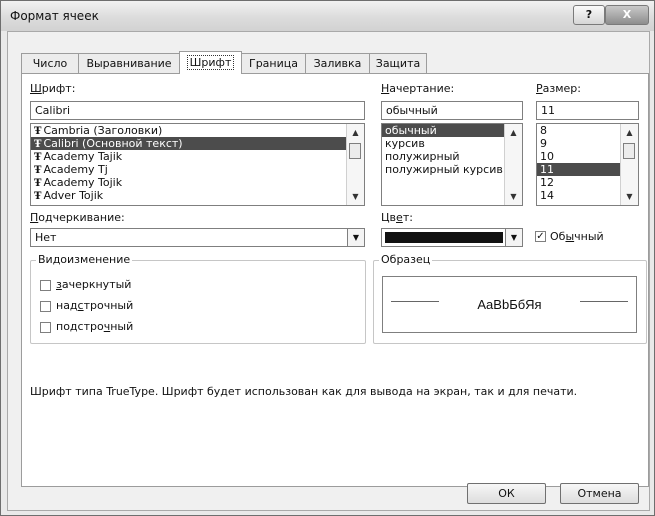 The width and height of the screenshot is (655, 516). I want to click on tab-fill: Заливка, so click(337, 63).